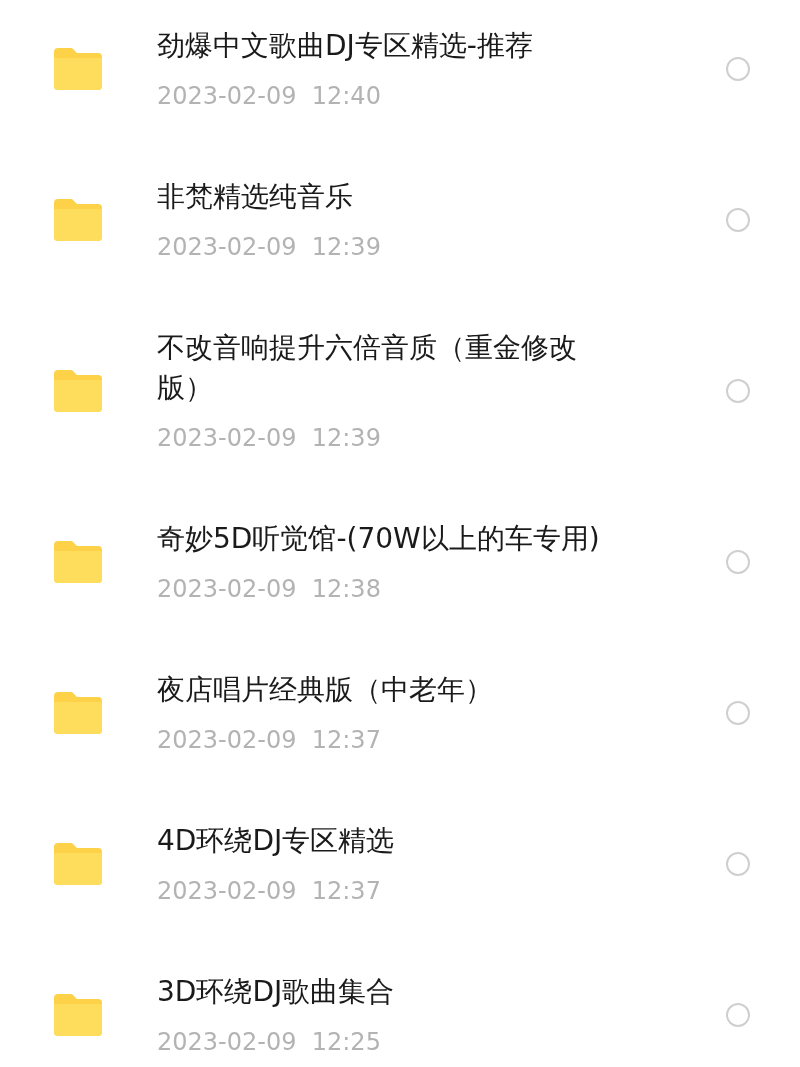 This screenshot has height=1067, width=800. I want to click on folder-name: 奇妙5D听觉馆-(70W以上的车专用), so click(379, 539).